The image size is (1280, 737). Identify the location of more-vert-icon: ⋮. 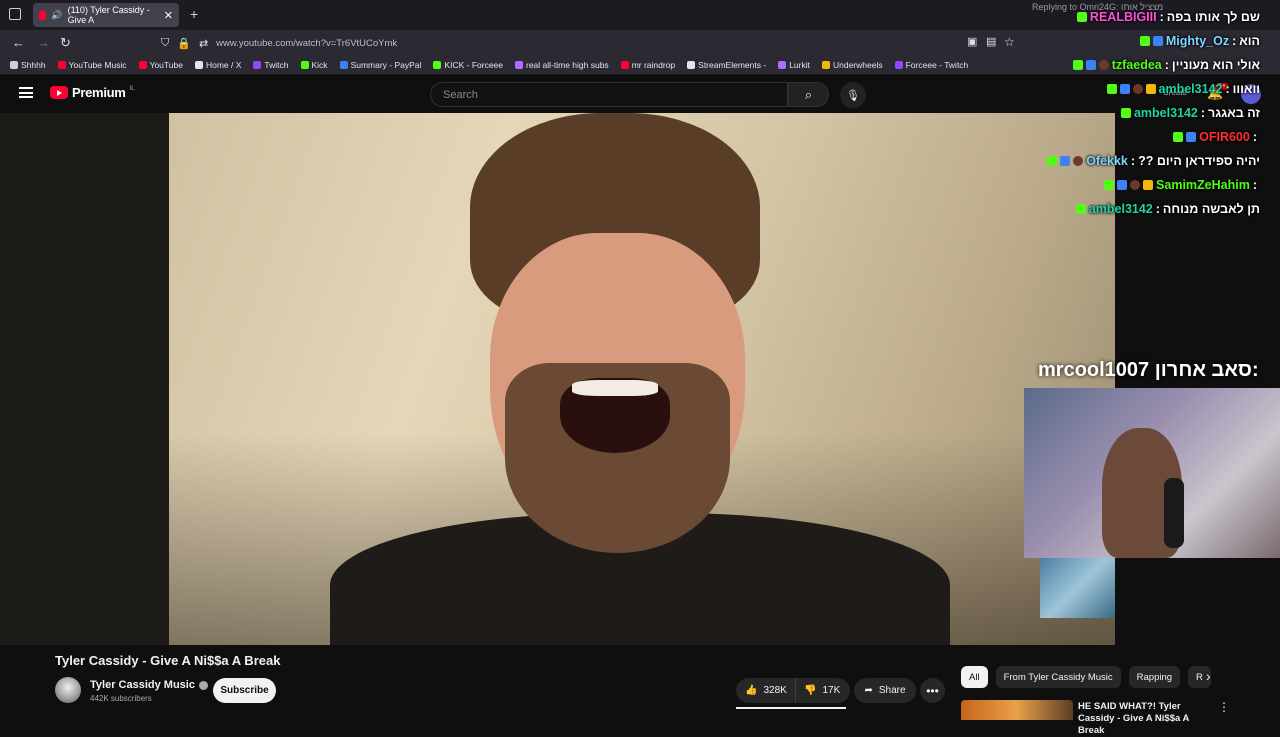
(1224, 707).